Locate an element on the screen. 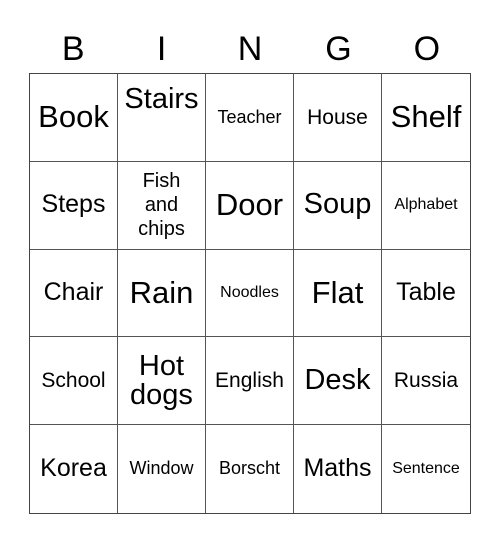 This screenshot has height=544, width=500. bingo-cell: Sentence is located at coordinates (426, 469).